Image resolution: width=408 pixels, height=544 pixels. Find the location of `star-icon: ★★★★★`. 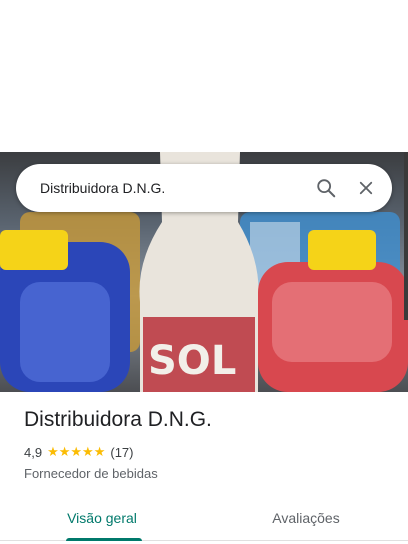

star-icon: ★★★★★ is located at coordinates (76, 451).